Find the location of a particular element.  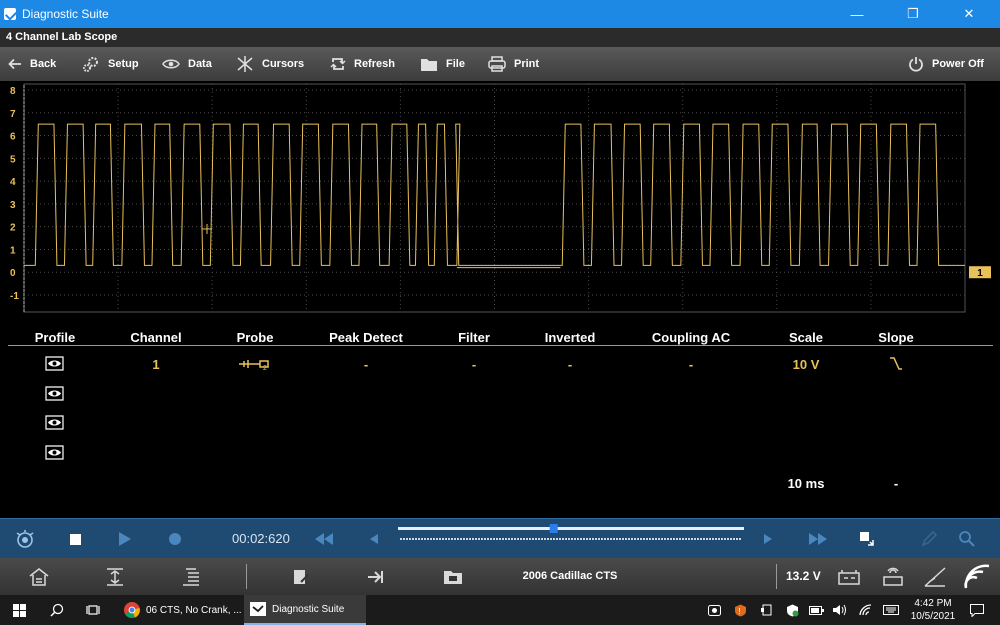

step-forward-button is located at coordinates (768, 539).